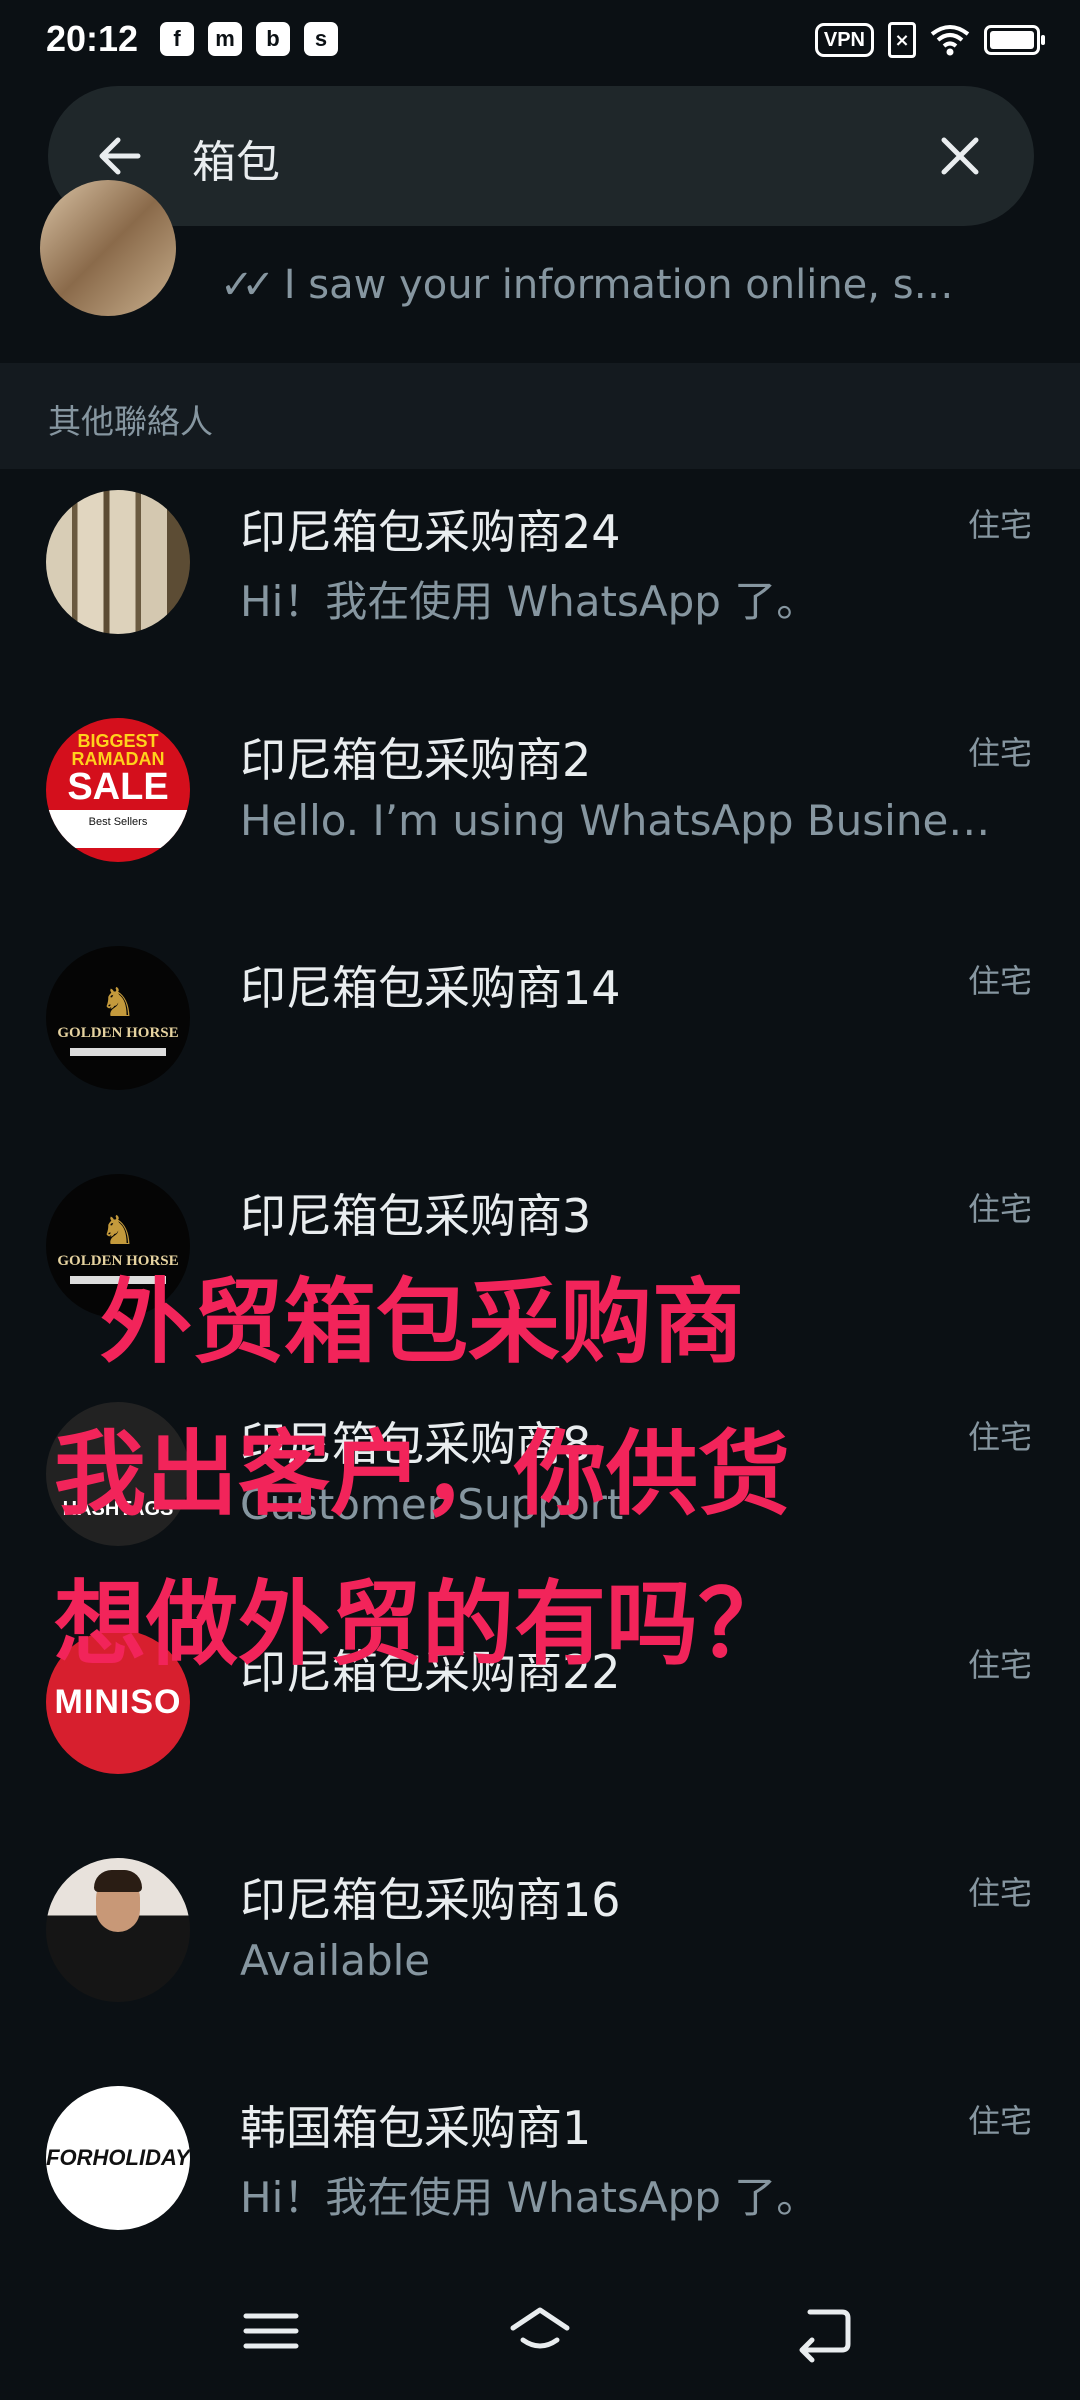  I want to click on message-app-icon: m, so click(225, 39).